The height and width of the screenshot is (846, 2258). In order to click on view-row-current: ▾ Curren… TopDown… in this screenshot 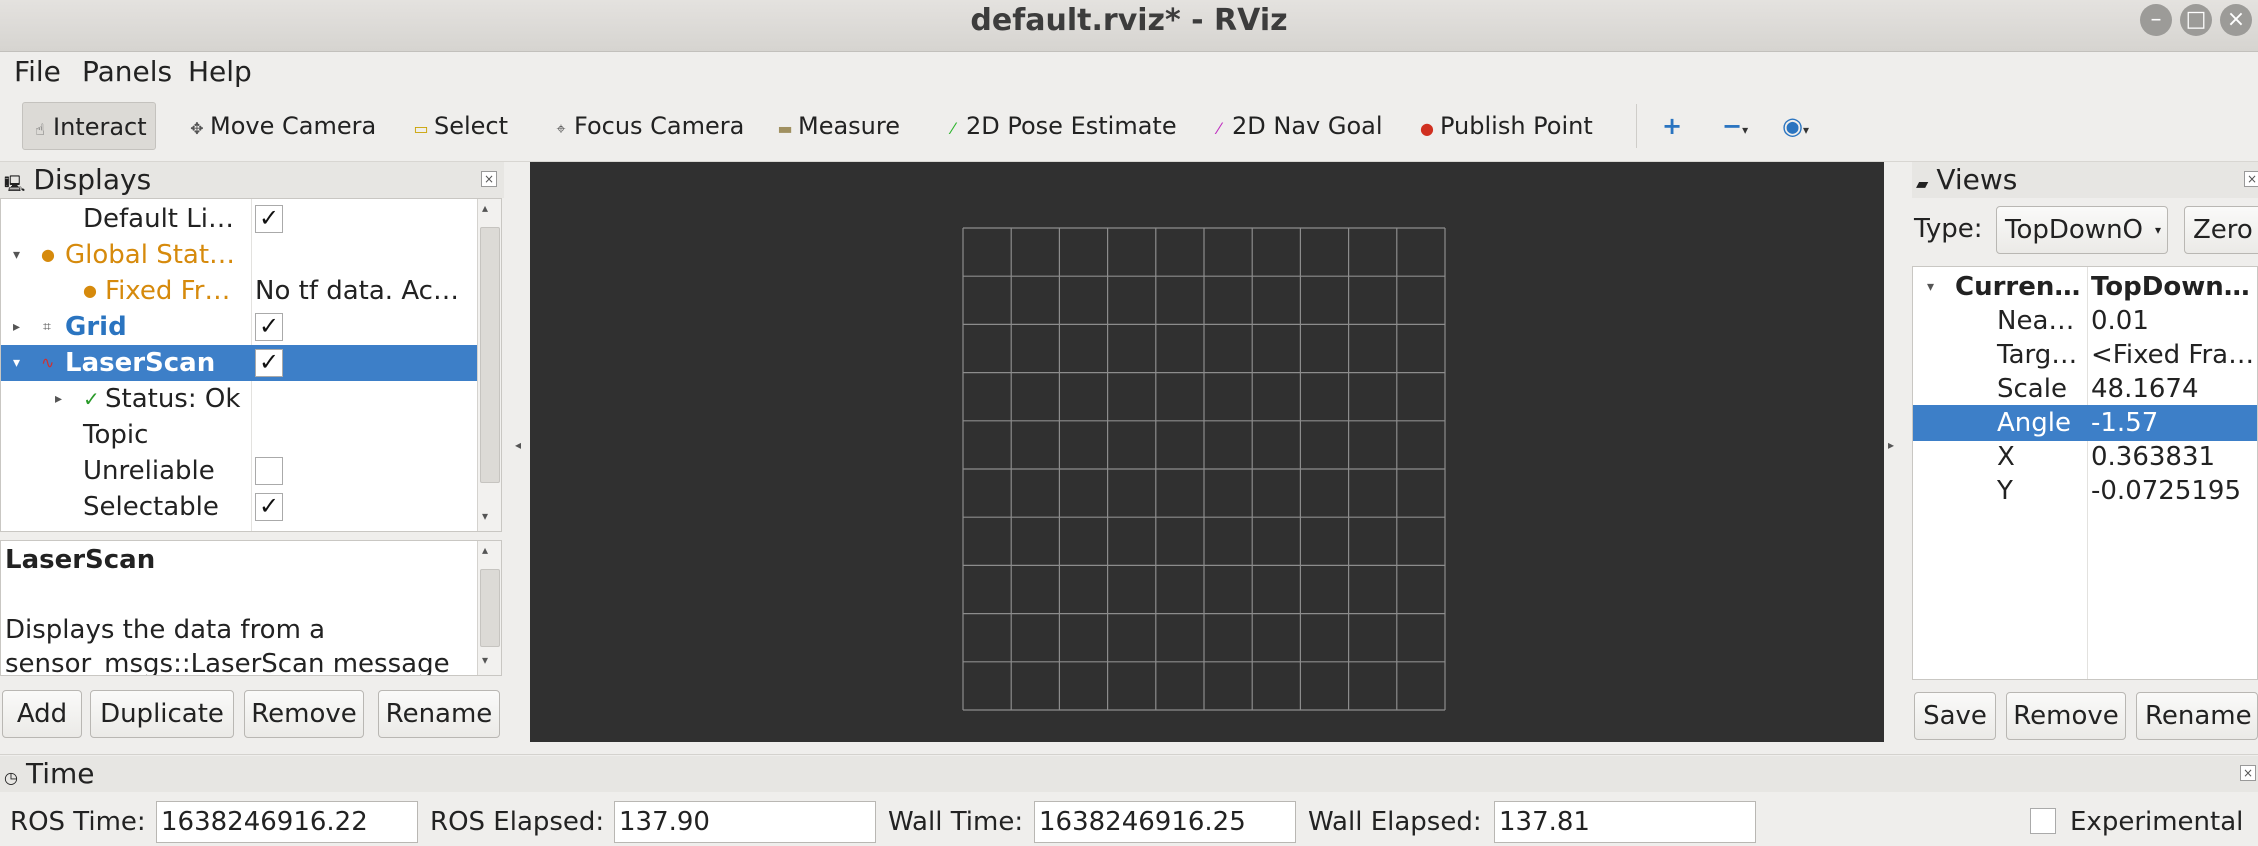, I will do `click(2085, 287)`.